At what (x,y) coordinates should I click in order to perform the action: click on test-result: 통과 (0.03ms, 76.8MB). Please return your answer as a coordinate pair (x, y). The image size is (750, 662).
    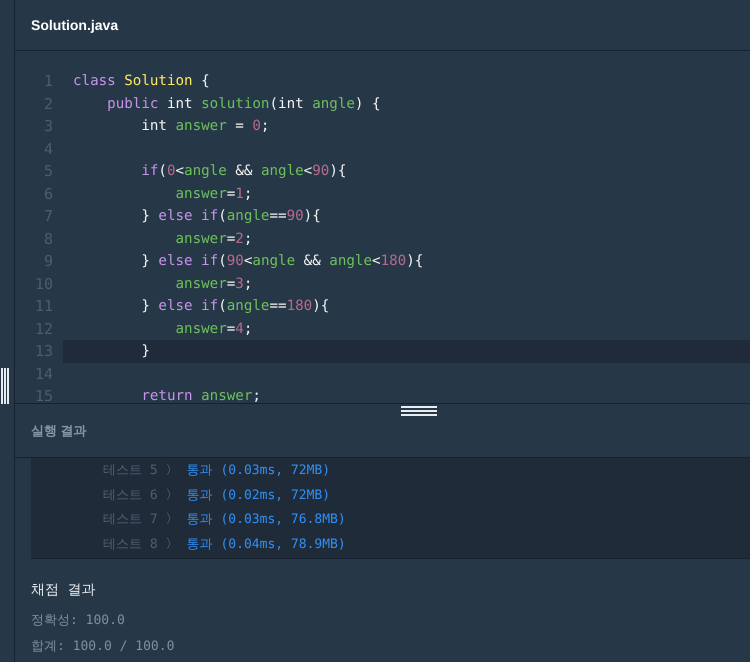
    Looking at the image, I should click on (266, 519).